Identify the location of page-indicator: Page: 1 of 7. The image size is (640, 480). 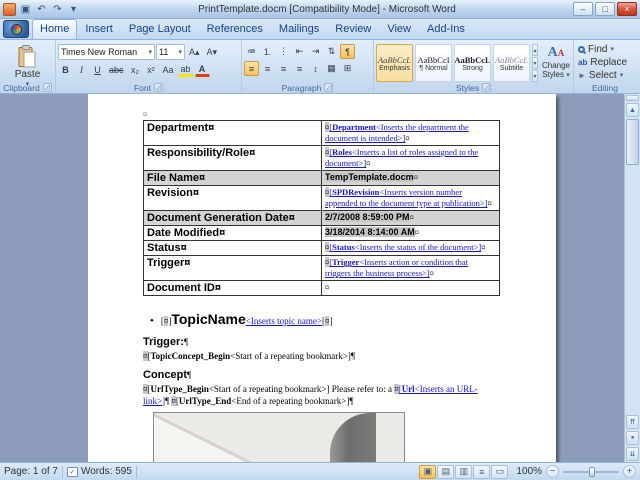
(31, 471).